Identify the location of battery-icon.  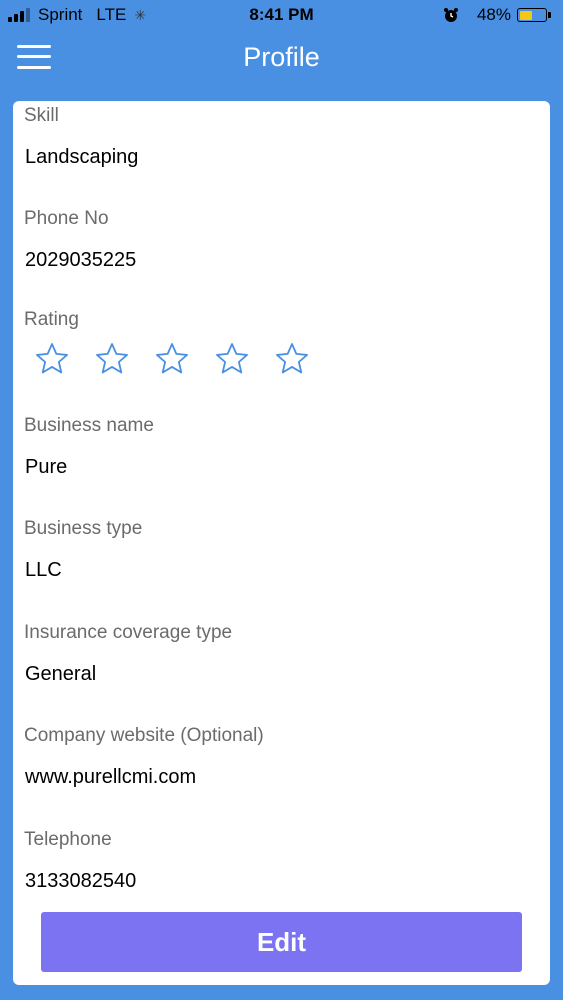
(532, 15).